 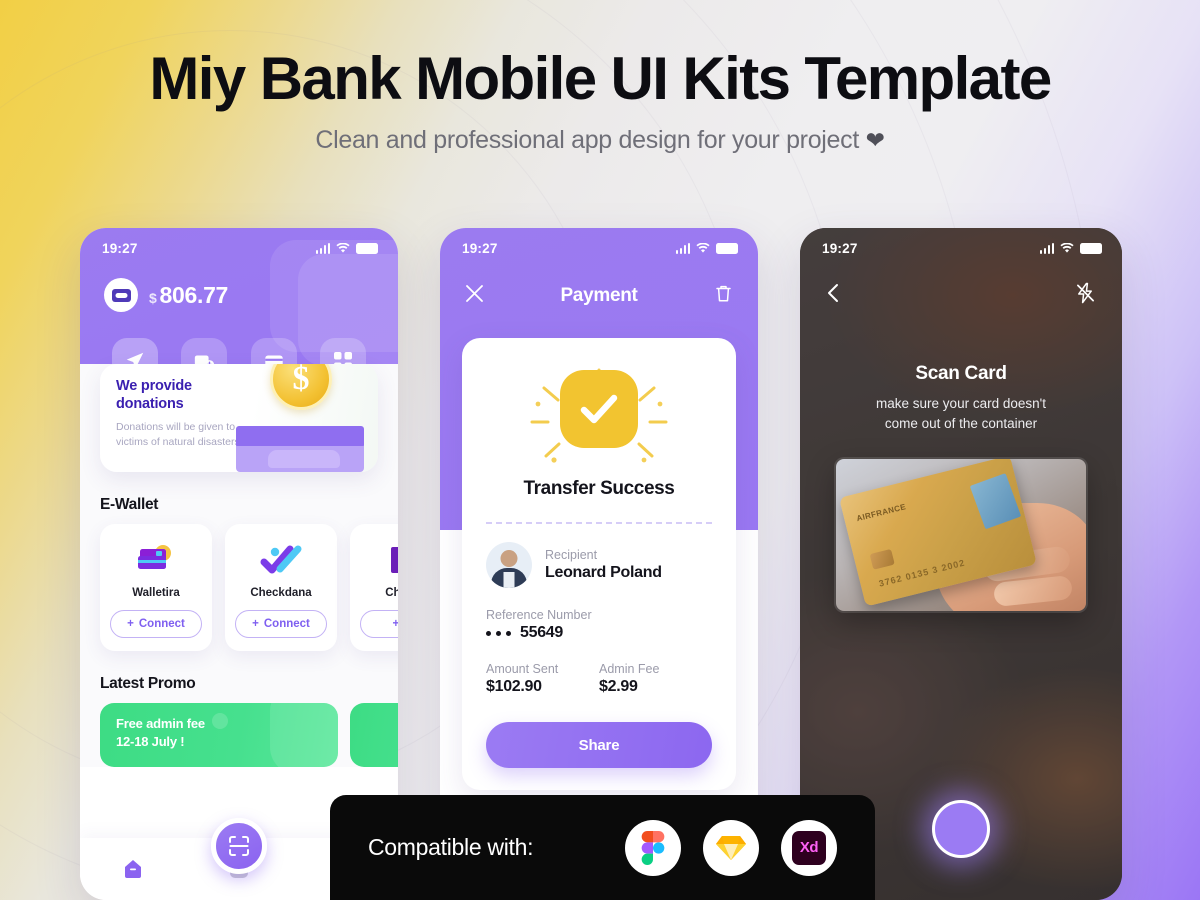 What do you see at coordinates (602, 847) in the screenshot?
I see `compatible-bar: Compatible with: Xd` at bounding box center [602, 847].